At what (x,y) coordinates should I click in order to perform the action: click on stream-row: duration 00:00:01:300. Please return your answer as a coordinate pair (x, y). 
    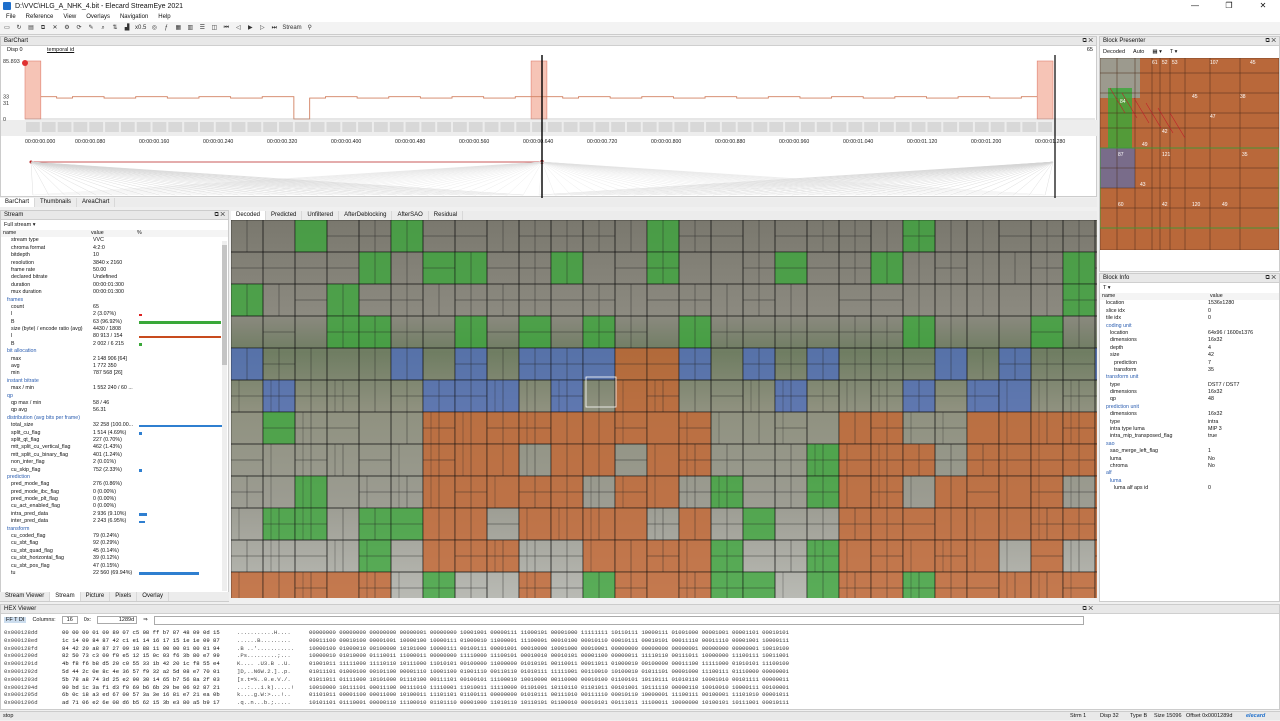
    Looking at the image, I should click on (116, 285).